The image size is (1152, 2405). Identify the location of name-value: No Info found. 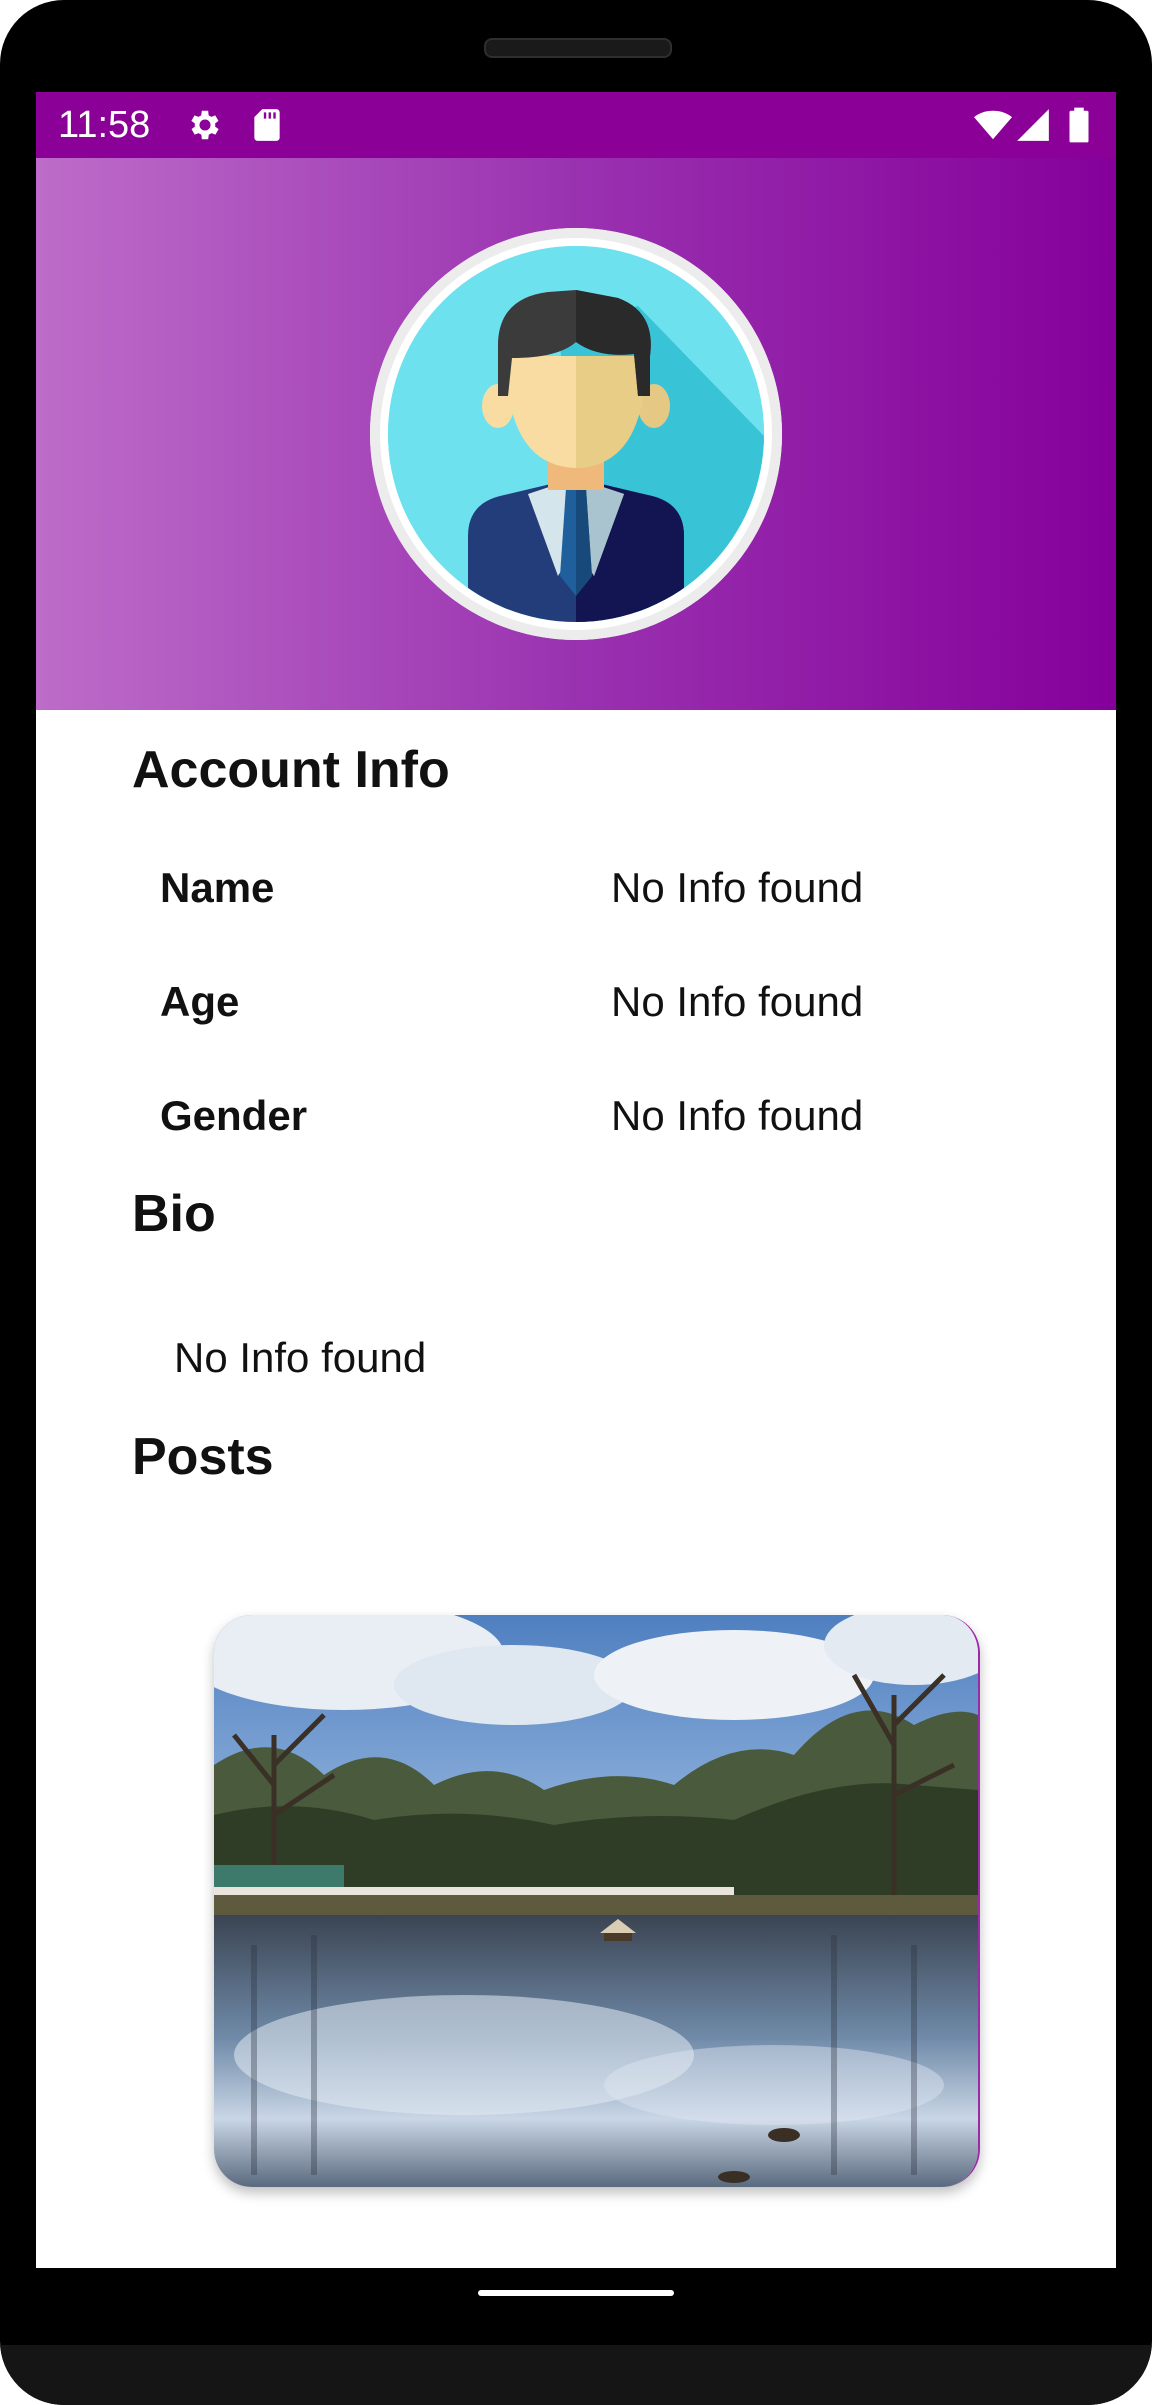
(737, 887).